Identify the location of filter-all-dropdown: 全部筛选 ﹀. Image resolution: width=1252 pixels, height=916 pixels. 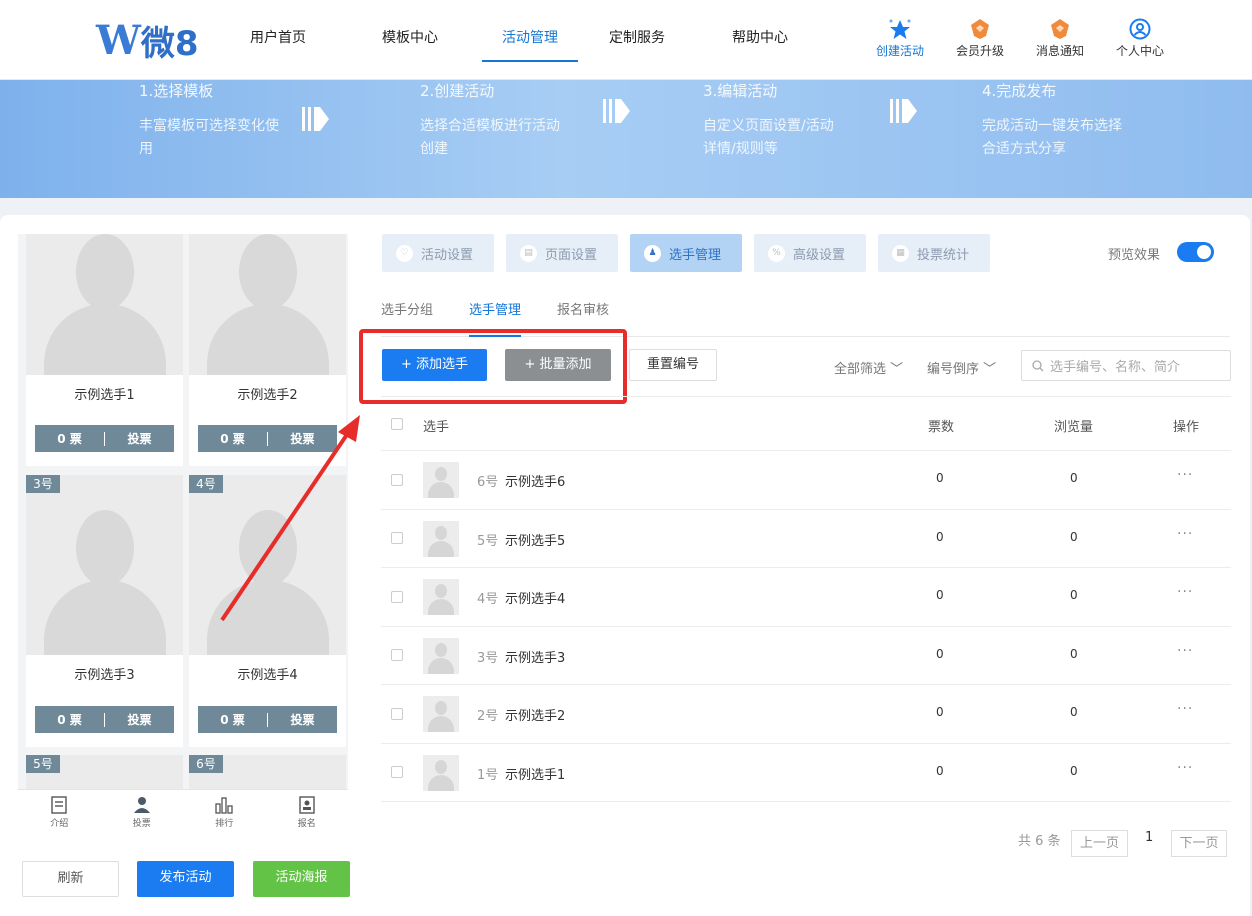
(868, 367).